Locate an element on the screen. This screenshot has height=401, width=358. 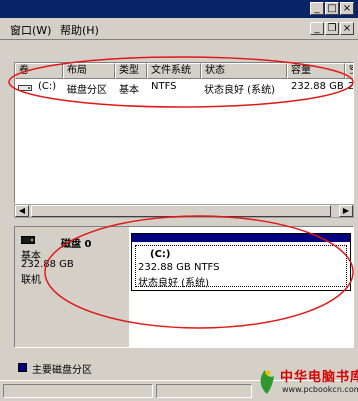
site-watermark: 中华电脑书库 www.pcbookcn.com is located at coordinates (307, 381).